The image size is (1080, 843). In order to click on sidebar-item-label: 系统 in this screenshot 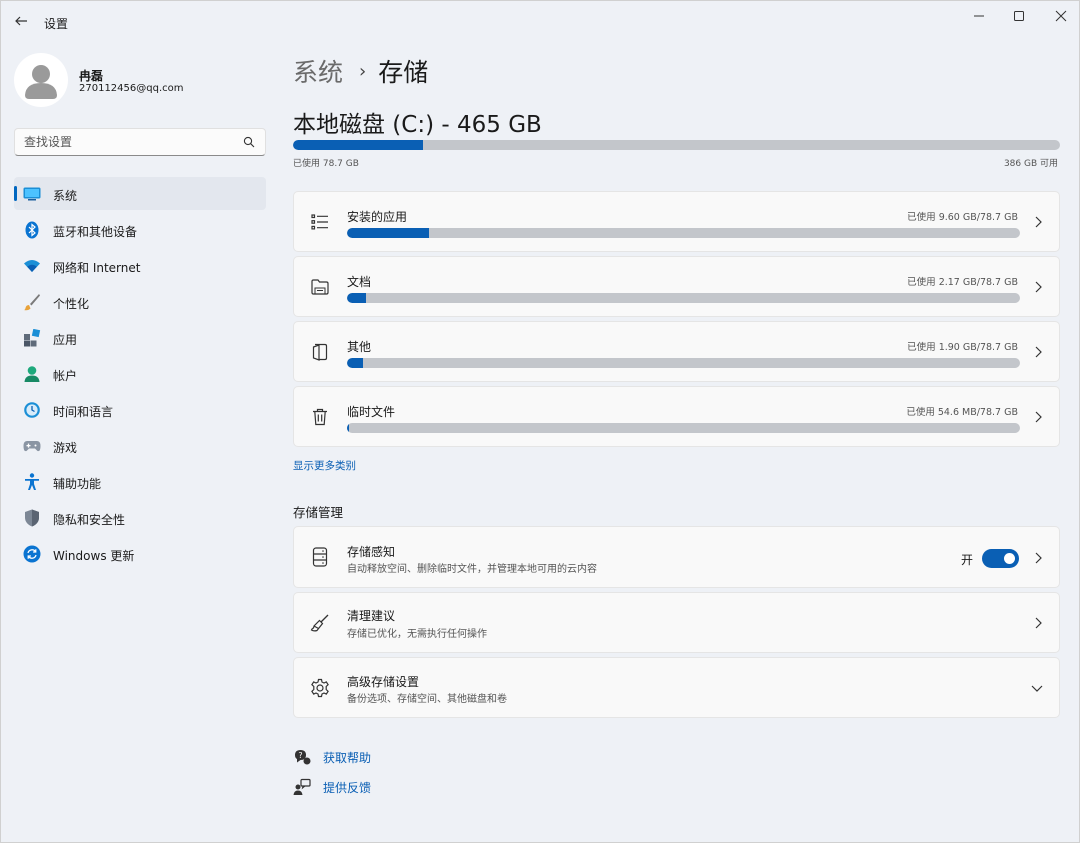, I will do `click(65, 196)`.